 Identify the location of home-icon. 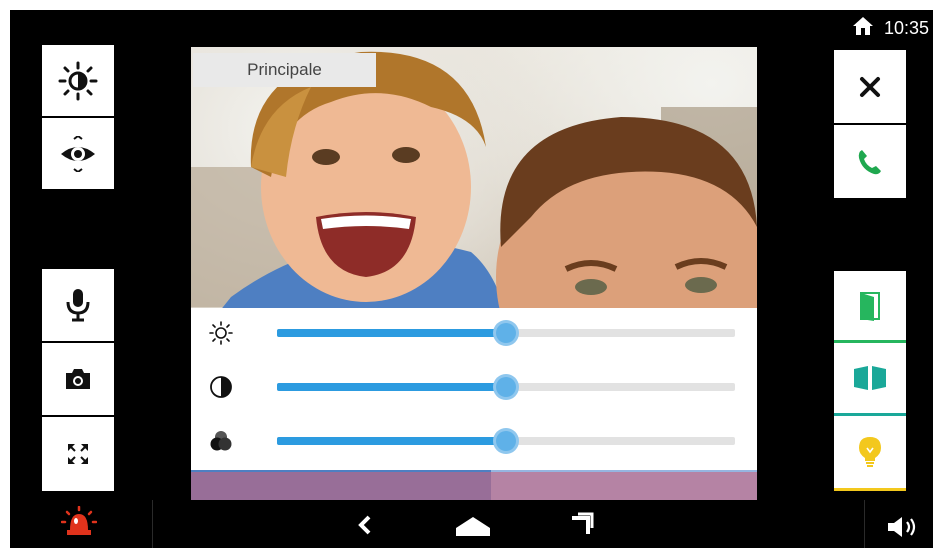
(863, 28).